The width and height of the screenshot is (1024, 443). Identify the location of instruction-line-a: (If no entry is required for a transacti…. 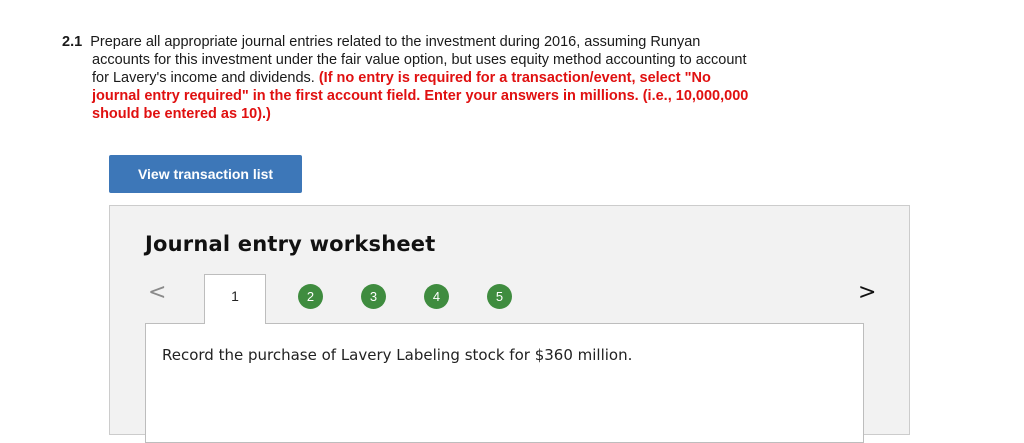
(514, 78).